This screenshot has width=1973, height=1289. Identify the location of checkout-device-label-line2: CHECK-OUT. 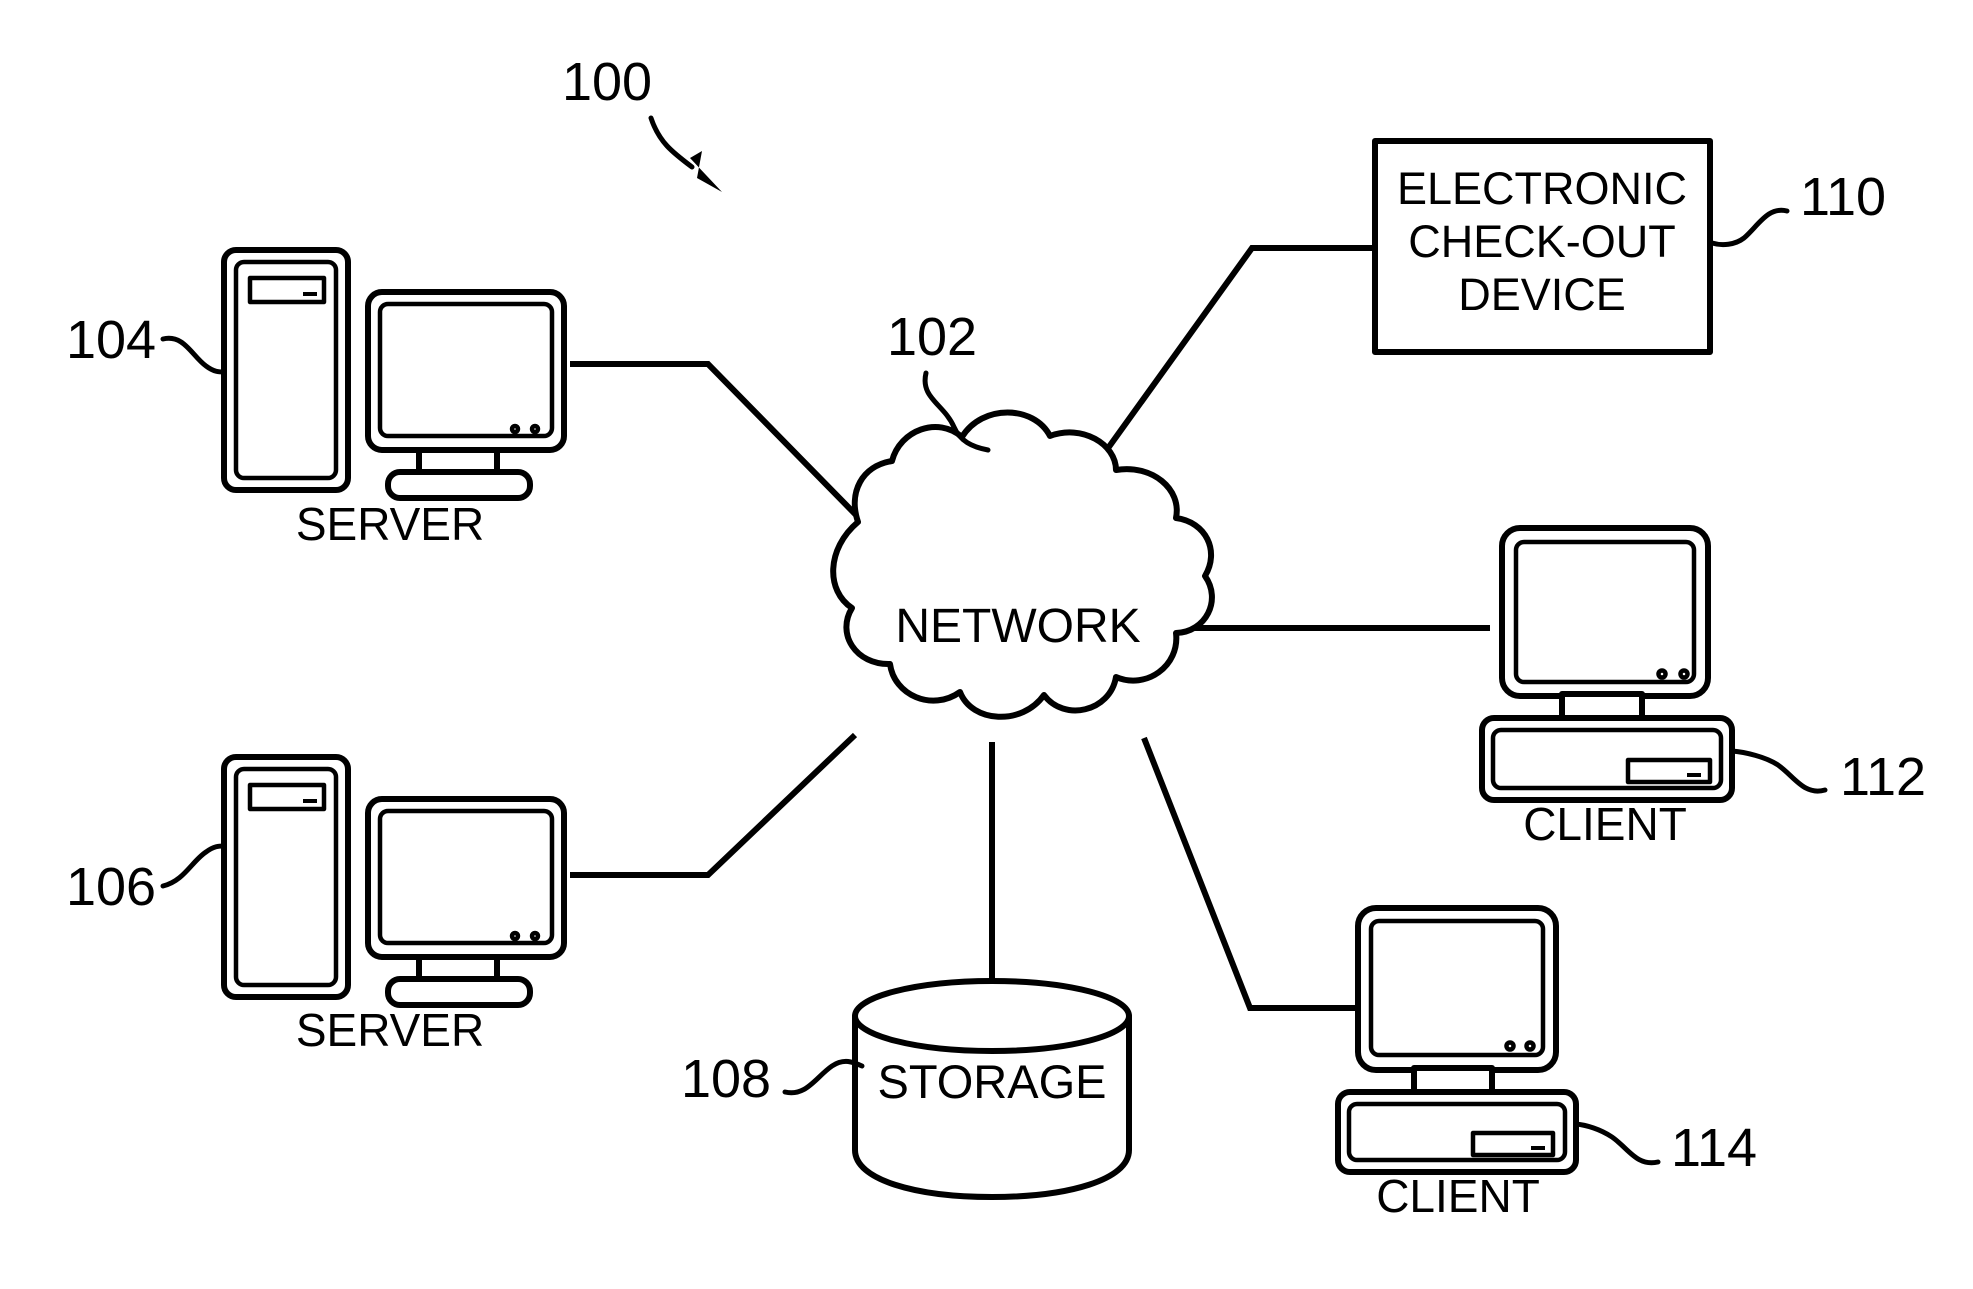
(1542, 241).